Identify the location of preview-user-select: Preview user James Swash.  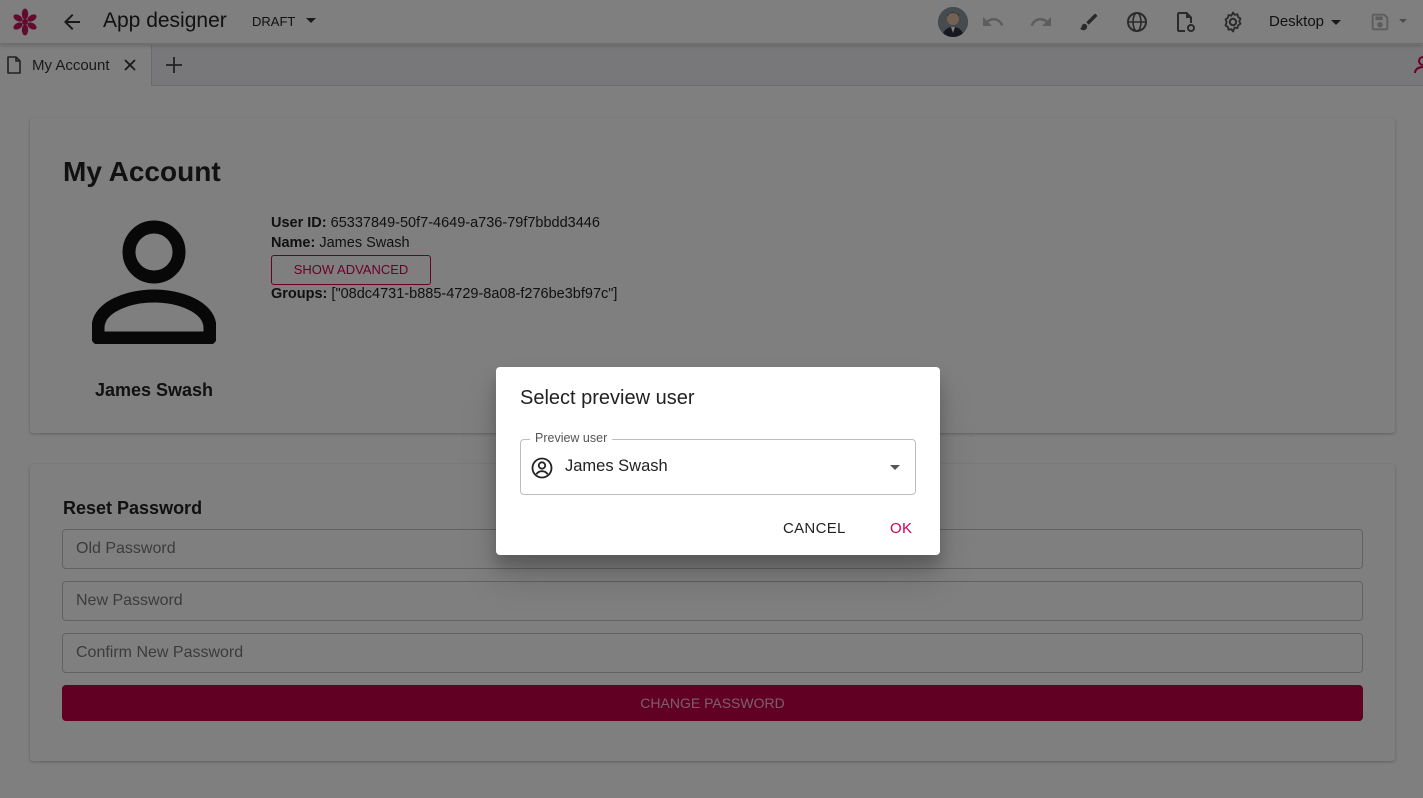
(718, 463).